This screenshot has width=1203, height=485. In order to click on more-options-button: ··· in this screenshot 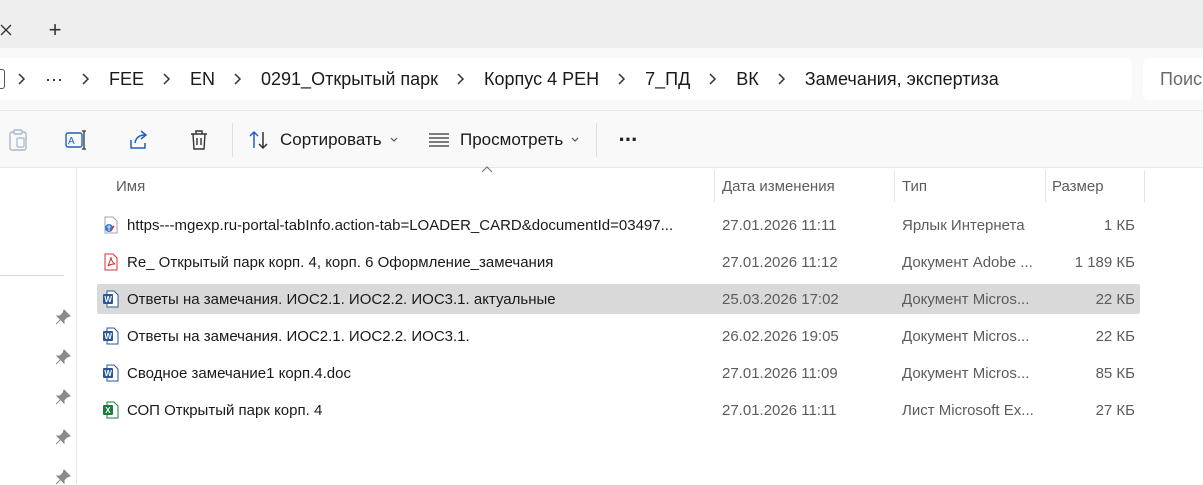, I will do `click(628, 140)`.